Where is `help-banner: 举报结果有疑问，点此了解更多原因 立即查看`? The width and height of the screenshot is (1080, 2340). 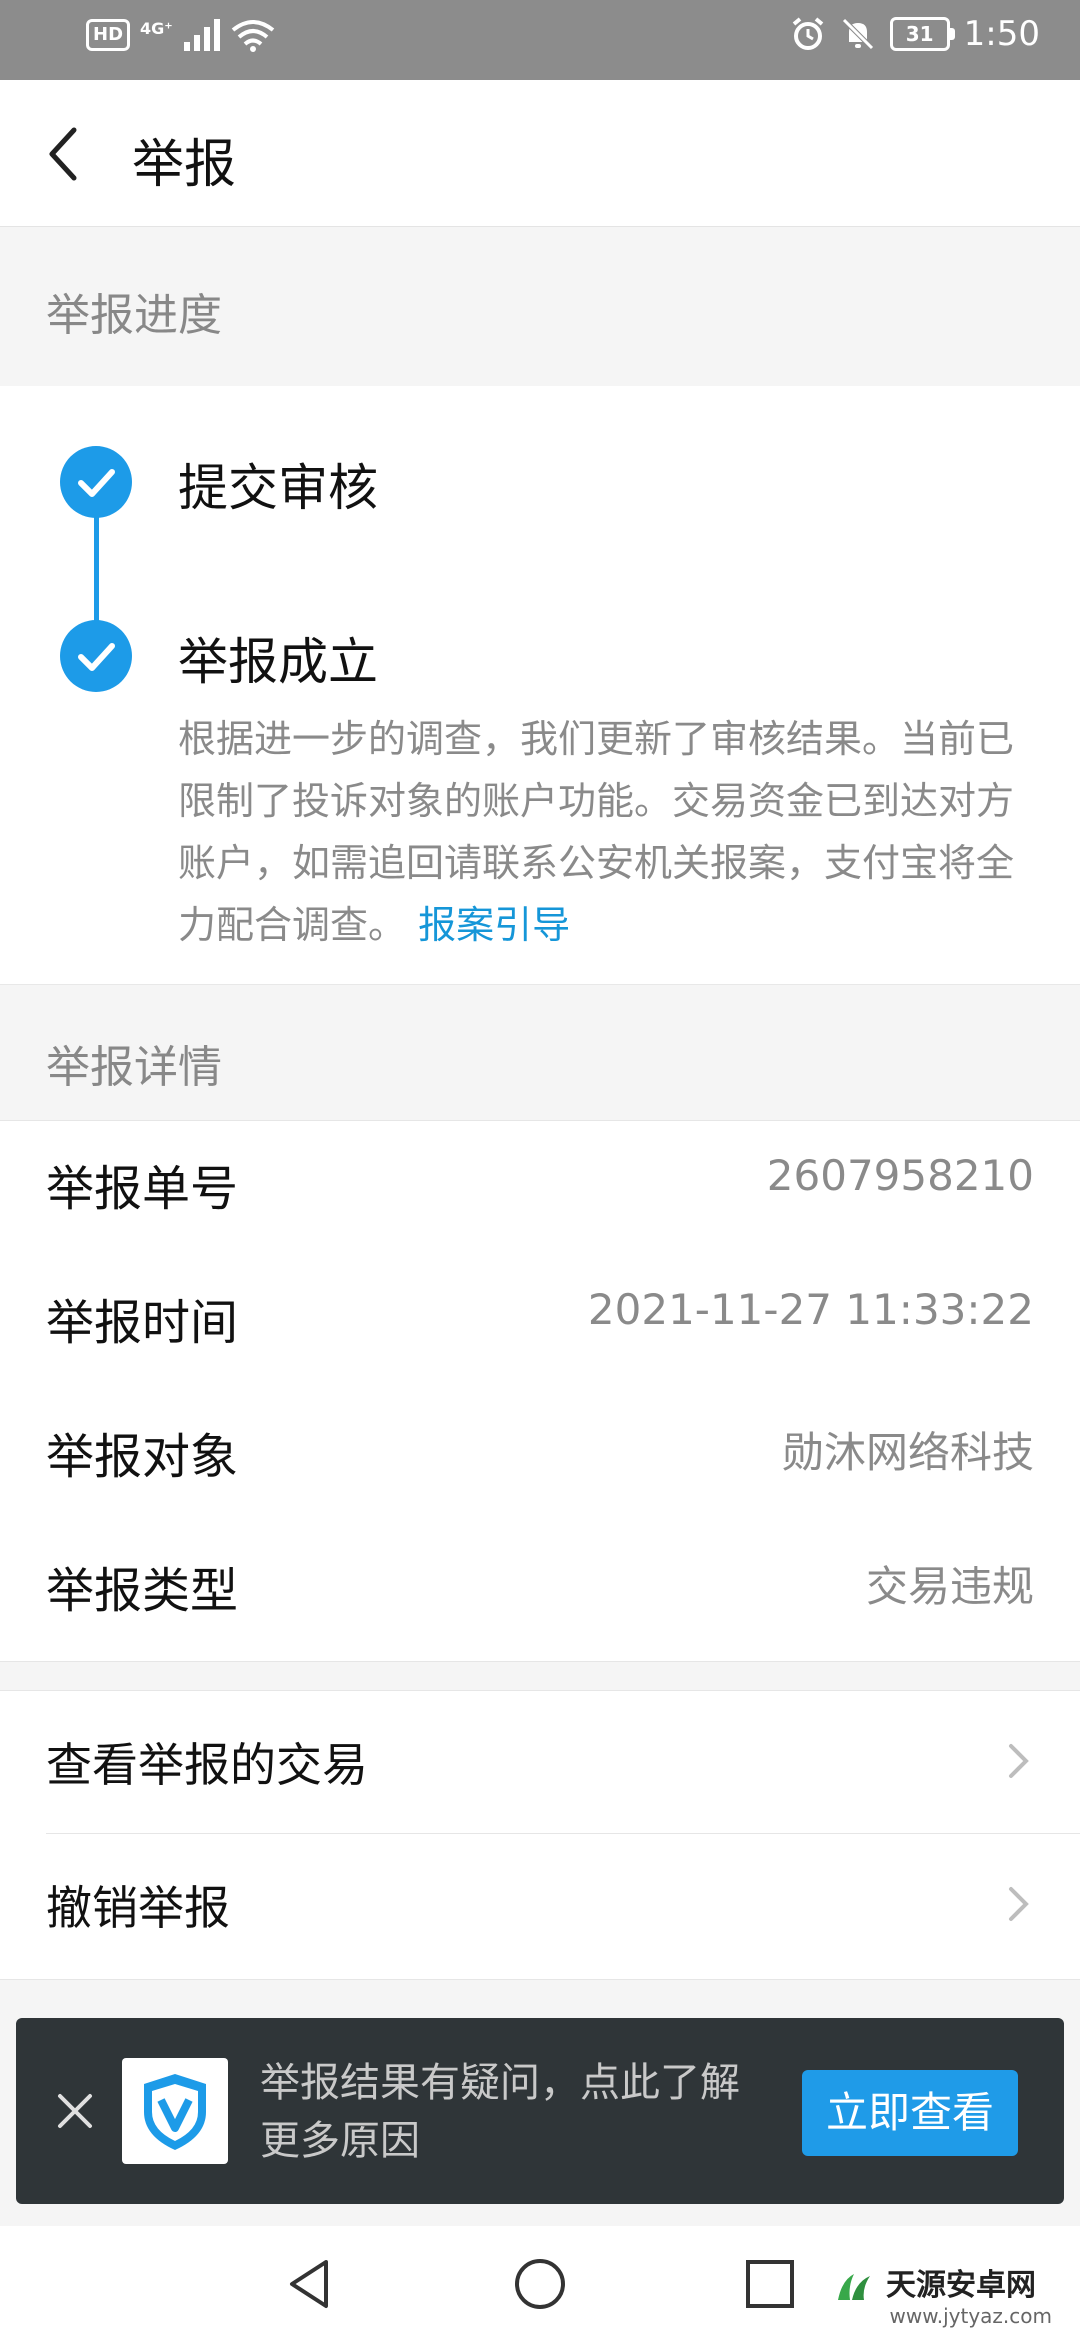 help-banner: 举报结果有疑问，点此了解更多原因 立即查看 is located at coordinates (540, 2111).